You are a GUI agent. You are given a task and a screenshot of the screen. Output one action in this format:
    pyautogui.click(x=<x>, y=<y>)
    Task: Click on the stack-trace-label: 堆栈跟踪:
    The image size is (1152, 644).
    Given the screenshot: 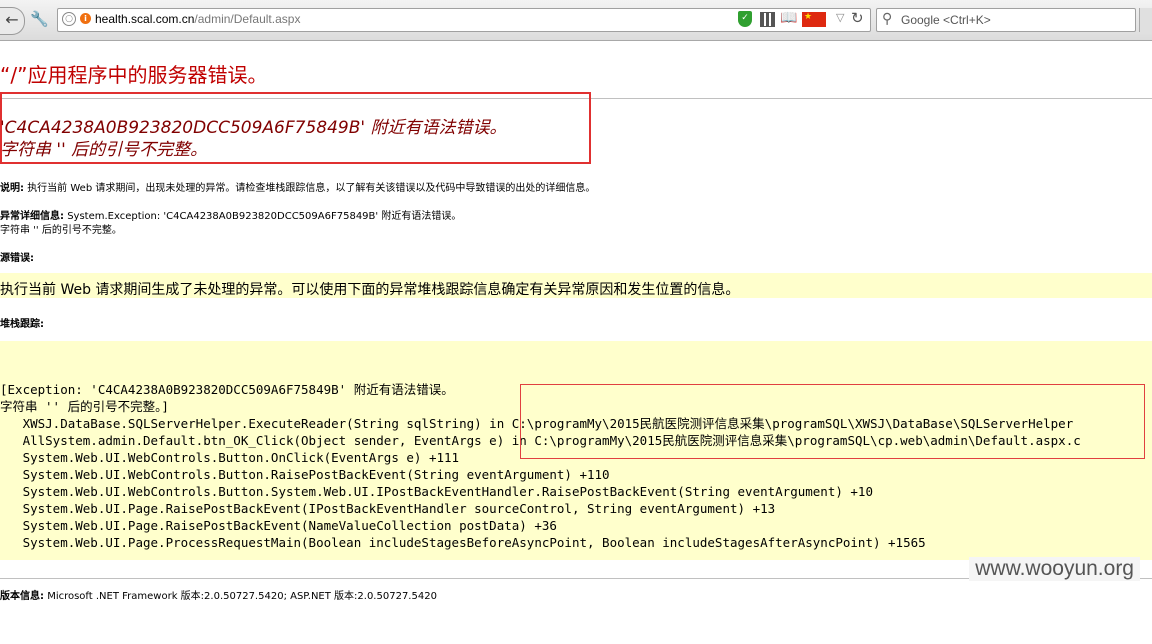 What is the action you would take?
    pyautogui.click(x=22, y=324)
    